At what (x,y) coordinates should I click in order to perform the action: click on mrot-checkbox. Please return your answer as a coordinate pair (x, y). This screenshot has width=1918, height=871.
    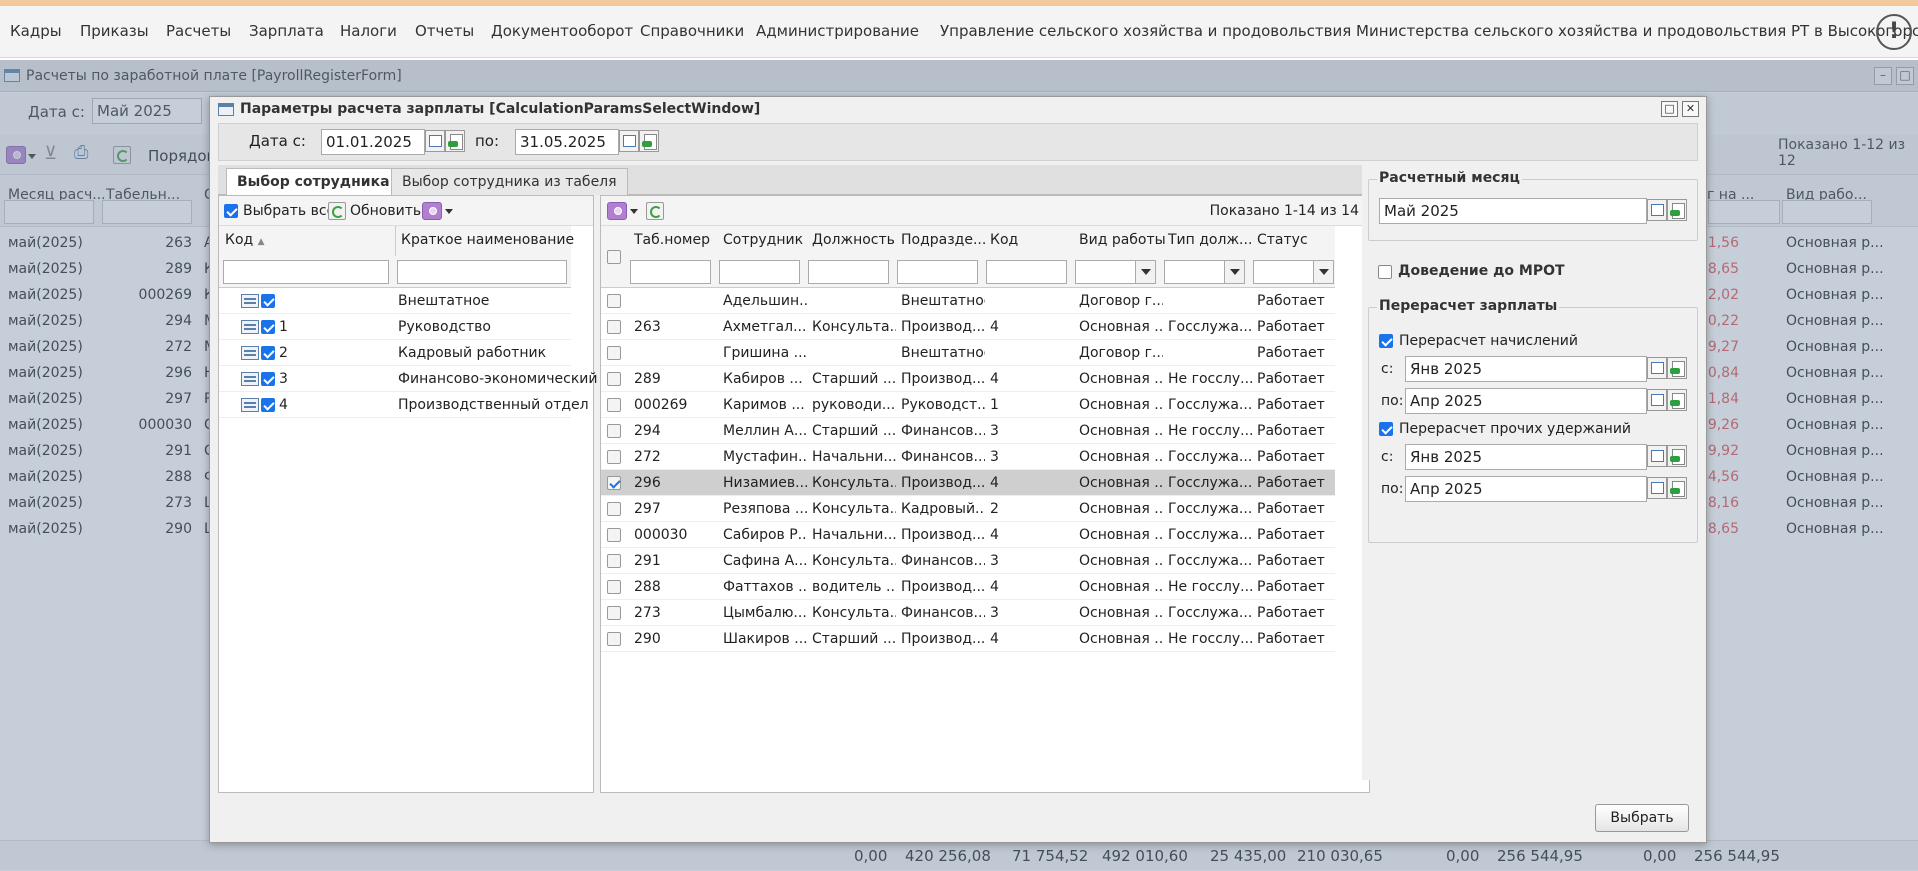
    Looking at the image, I should click on (1385, 272).